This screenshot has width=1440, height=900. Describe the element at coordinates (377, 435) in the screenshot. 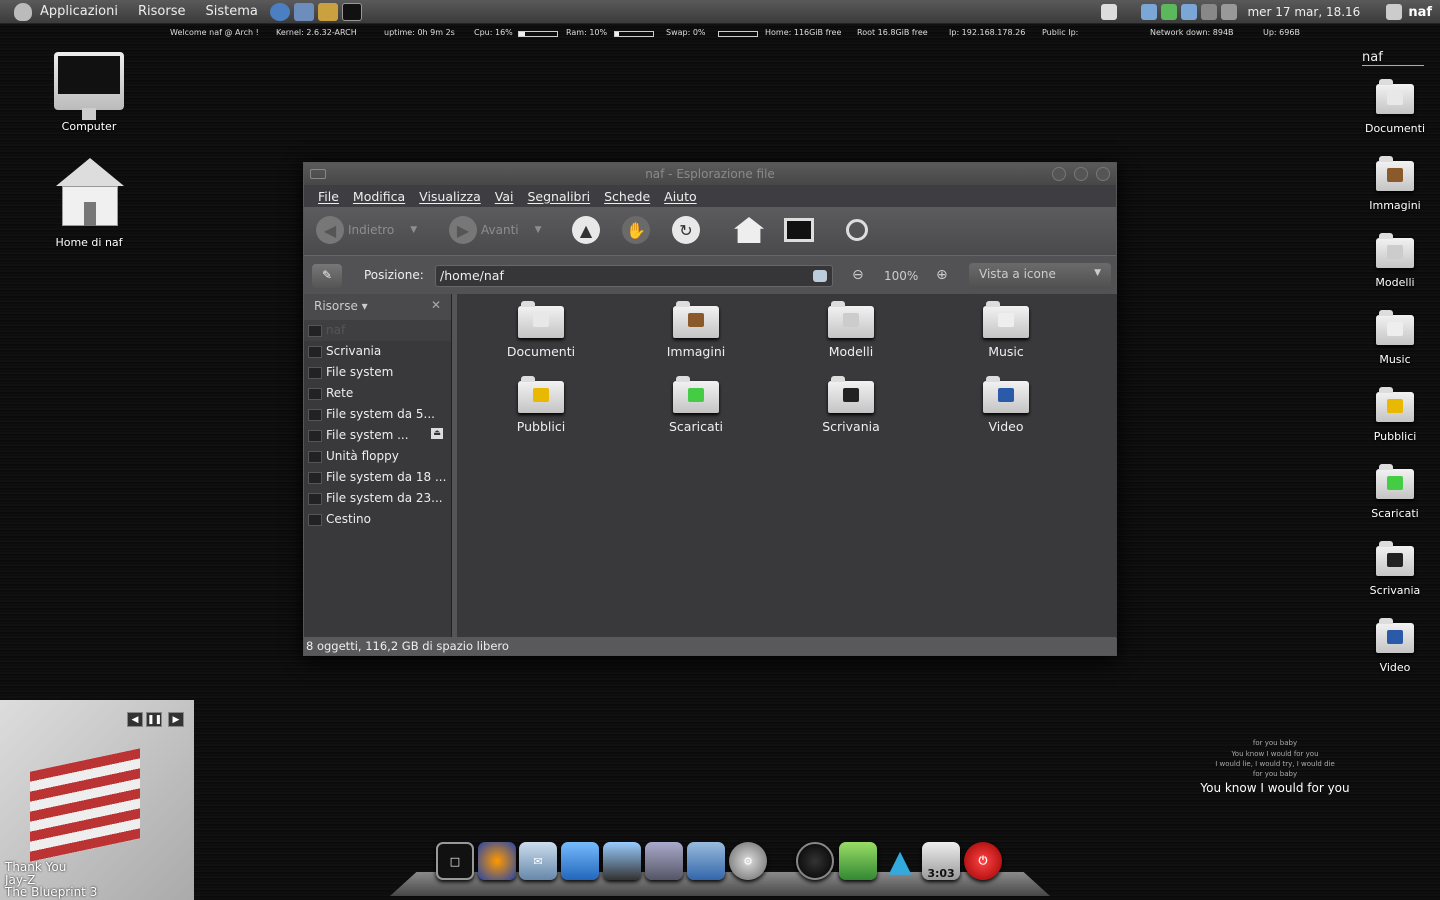

I see `sidebar-item: File system ... ⏏` at that location.